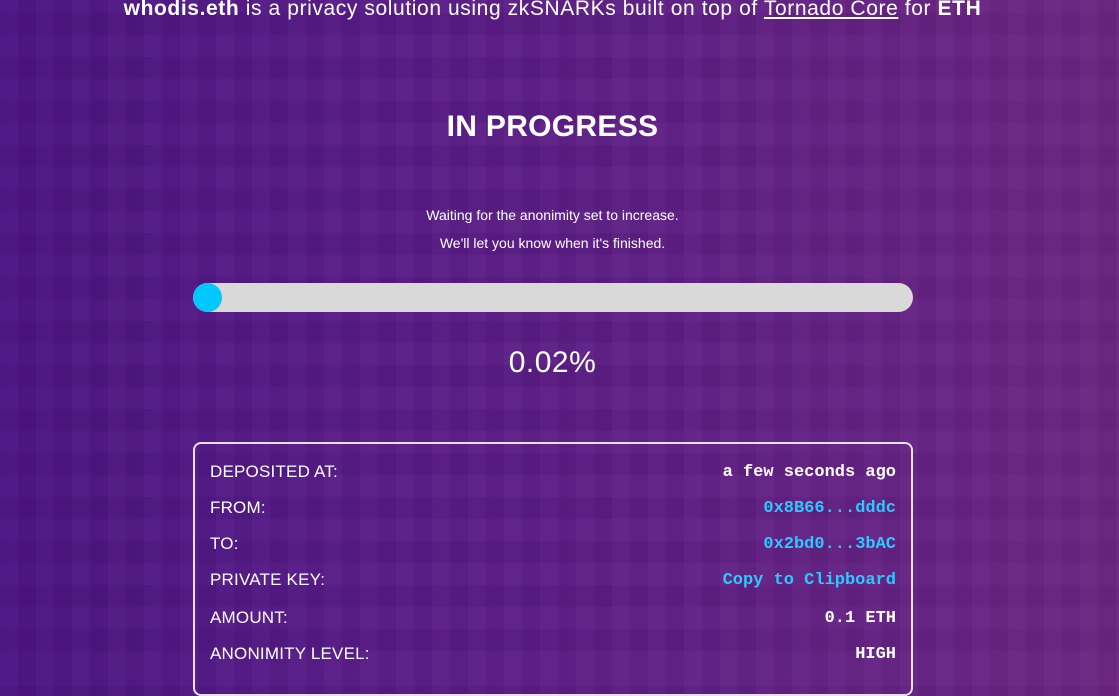 The height and width of the screenshot is (696, 1119). What do you see at coordinates (829, 508) in the screenshot?
I see `from-address-link: 0x8B66...dddc` at bounding box center [829, 508].